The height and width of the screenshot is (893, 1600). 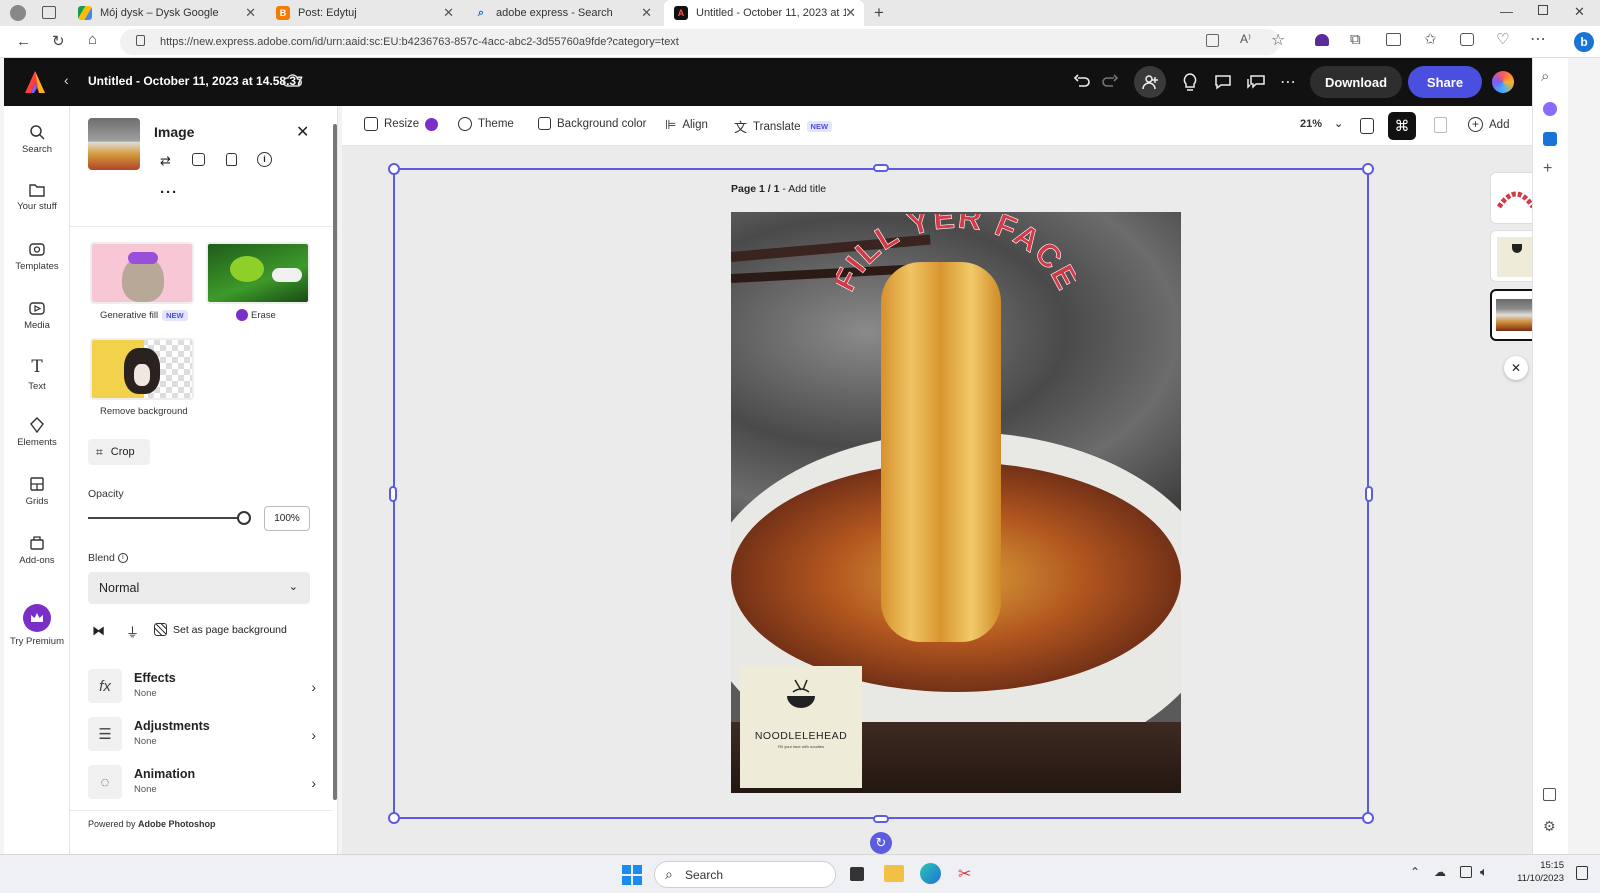 What do you see at coordinates (592, 123) in the screenshot?
I see `background-color-button: Background color` at bounding box center [592, 123].